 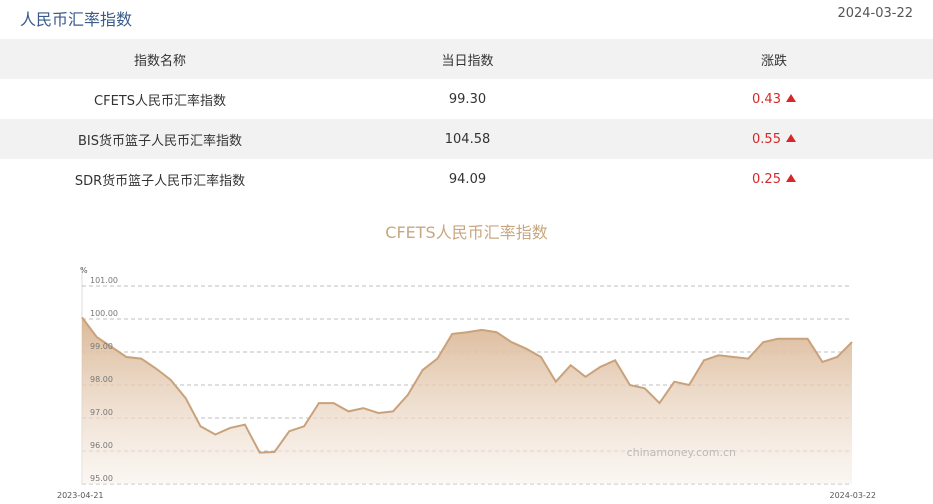 What do you see at coordinates (84, 270) in the screenshot?
I see `y-axis-unit-label: %` at bounding box center [84, 270].